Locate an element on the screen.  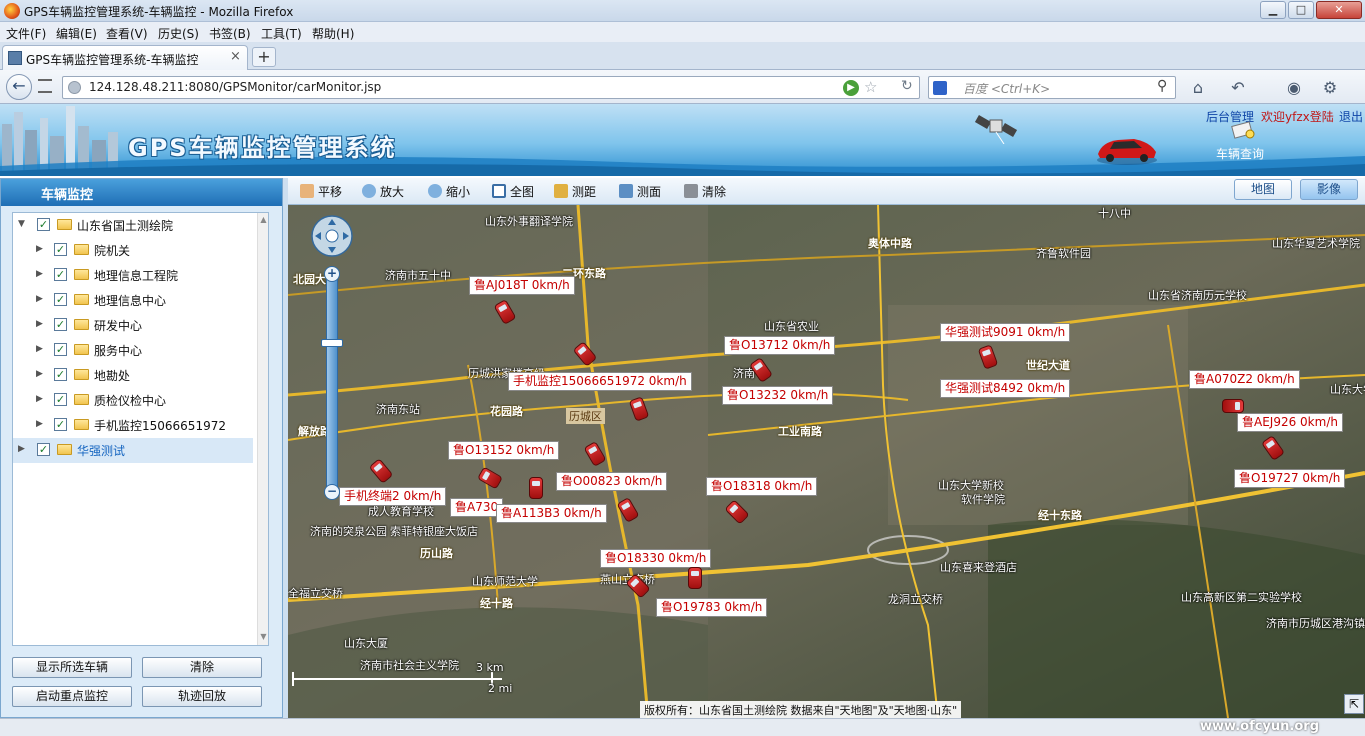
vehicle-query-icon is located at coordinates (1243, 130).